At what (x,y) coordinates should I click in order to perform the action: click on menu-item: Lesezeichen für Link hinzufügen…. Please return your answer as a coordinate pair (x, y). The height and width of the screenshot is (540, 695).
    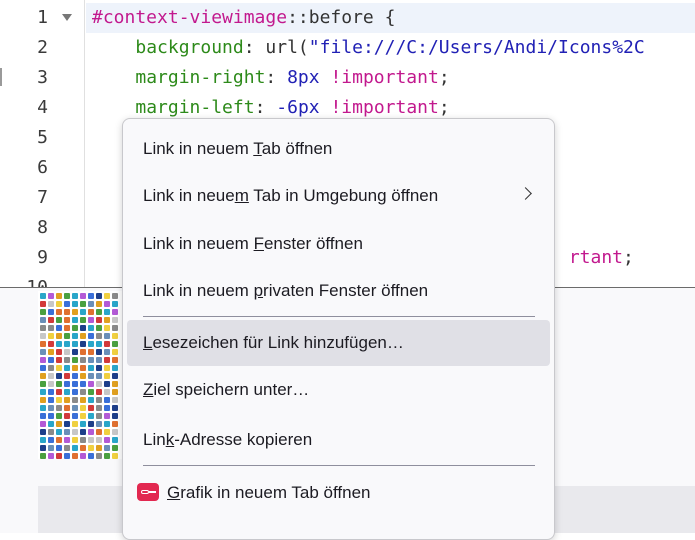
    Looking at the image, I should click on (338, 343).